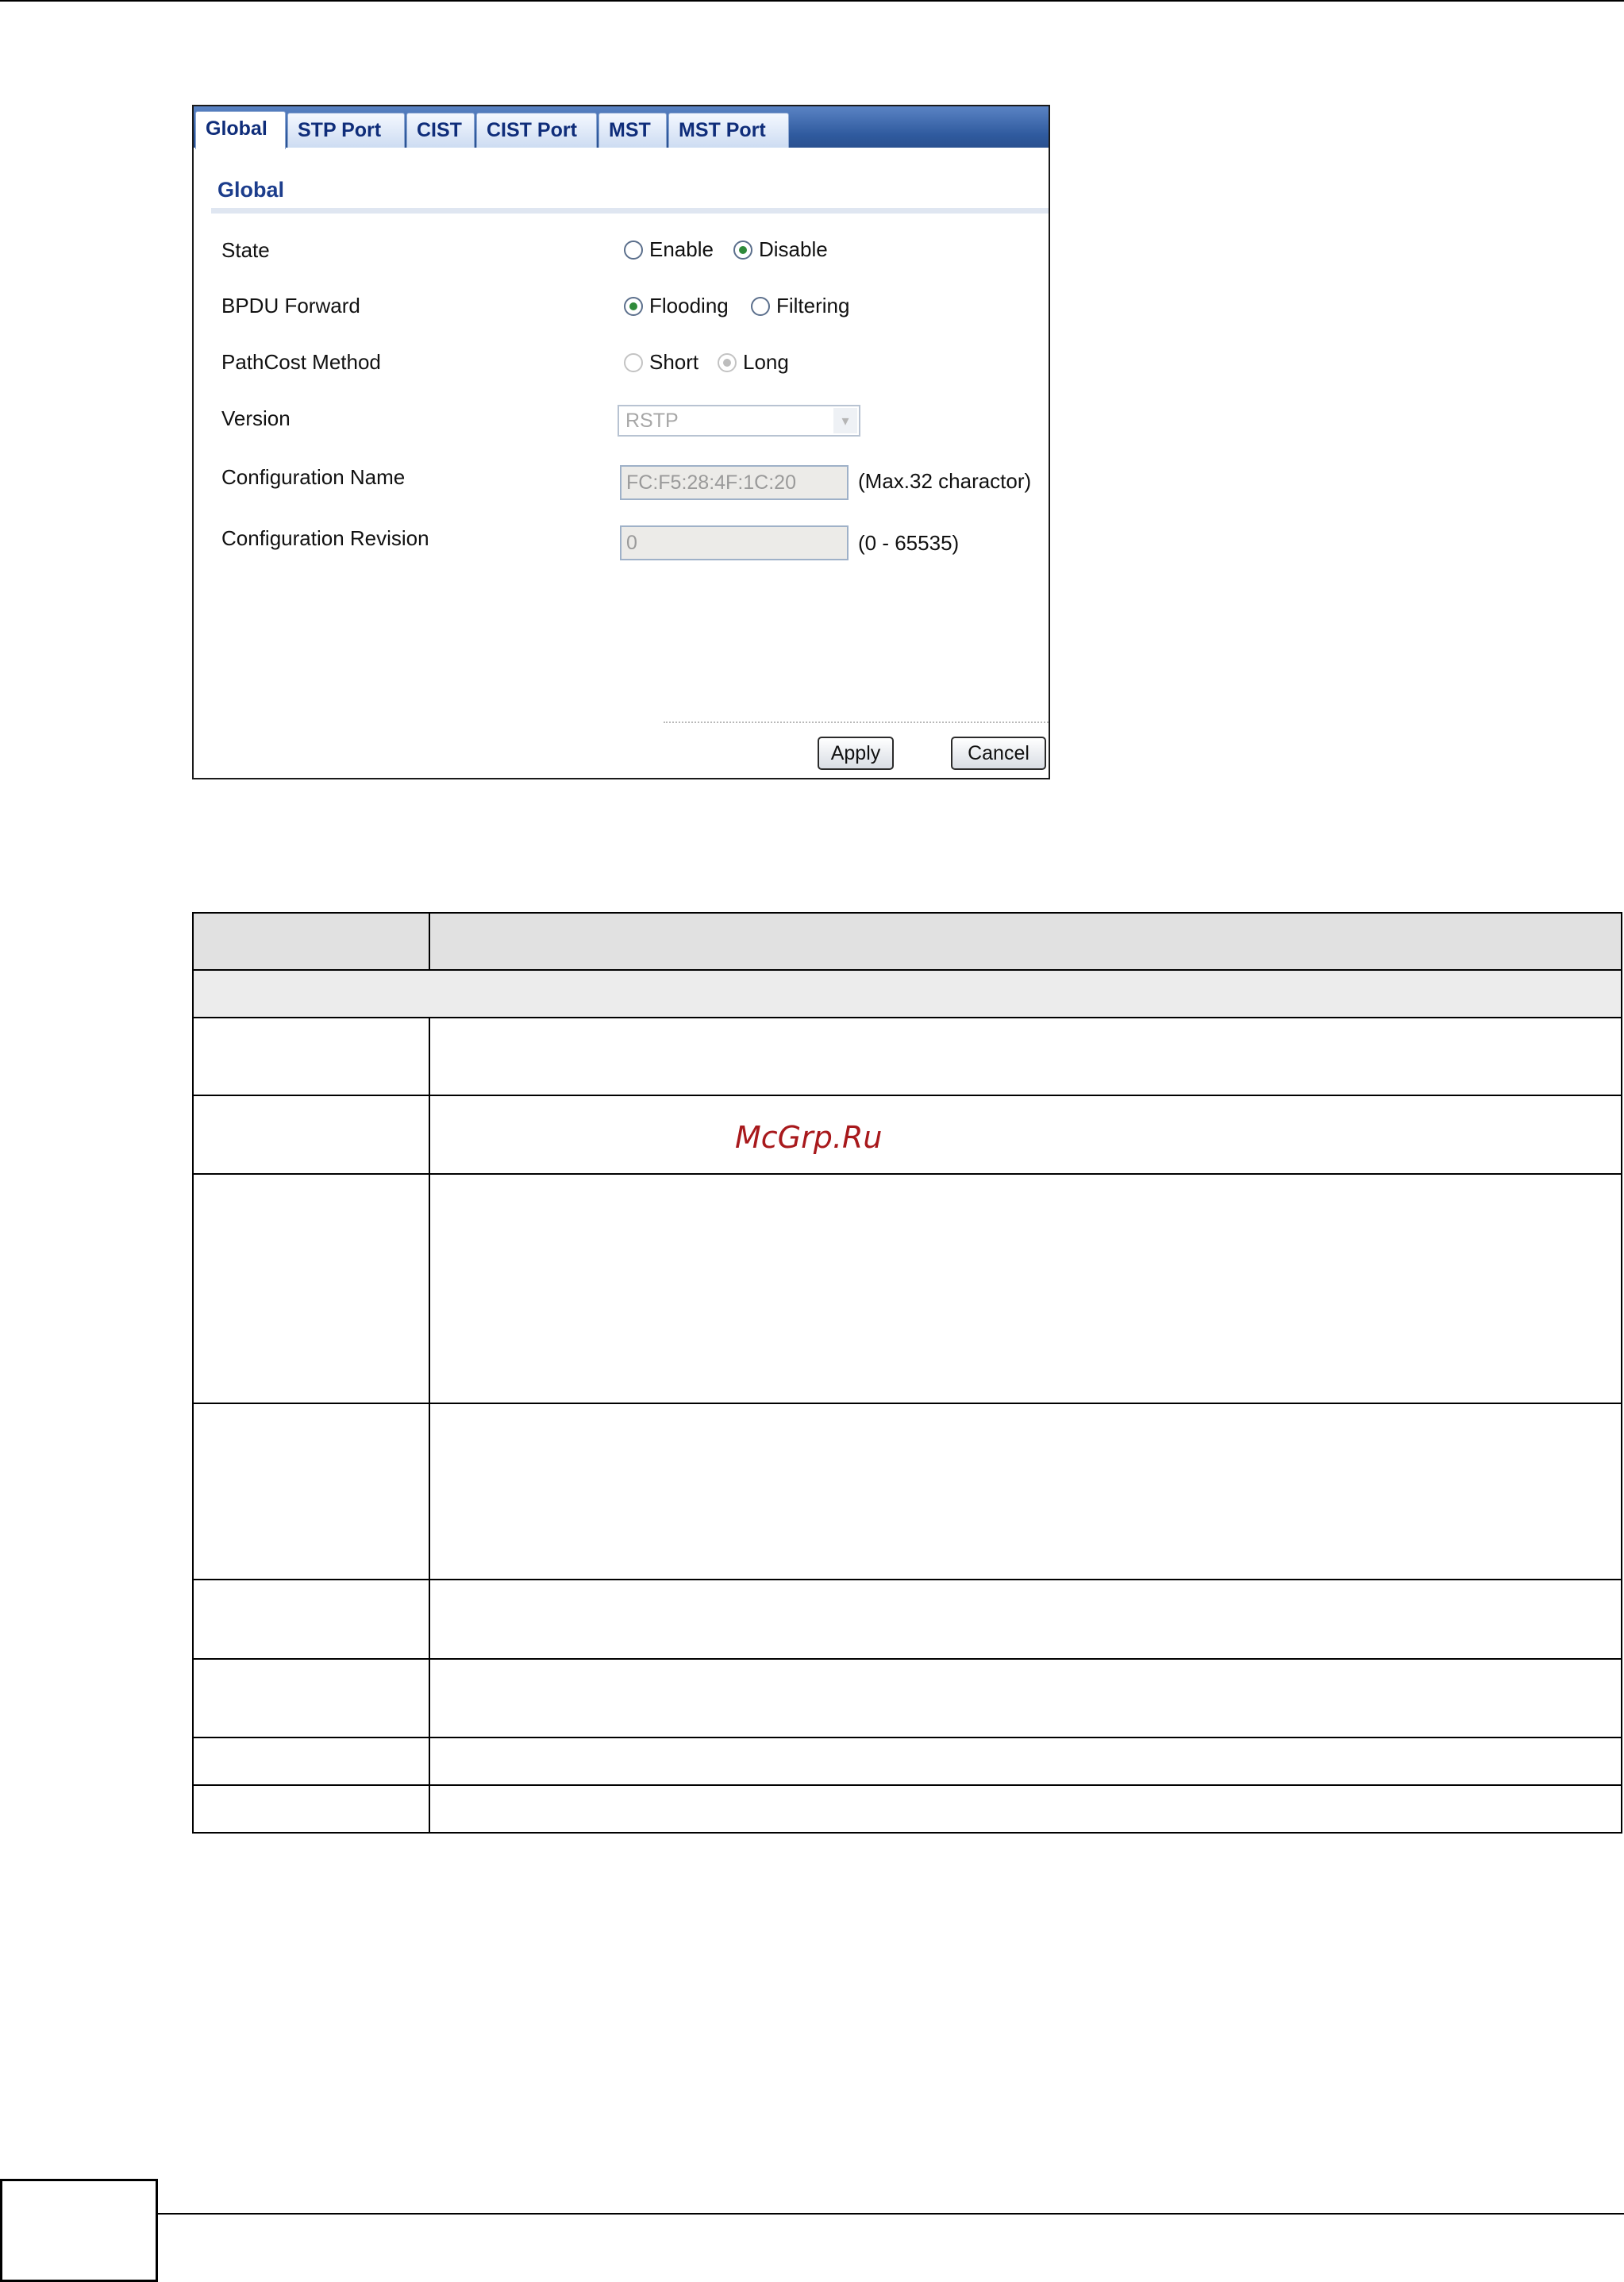 The height and width of the screenshot is (2282, 1624). Describe the element at coordinates (998, 753) in the screenshot. I see `cancel-button: Cancel` at that location.